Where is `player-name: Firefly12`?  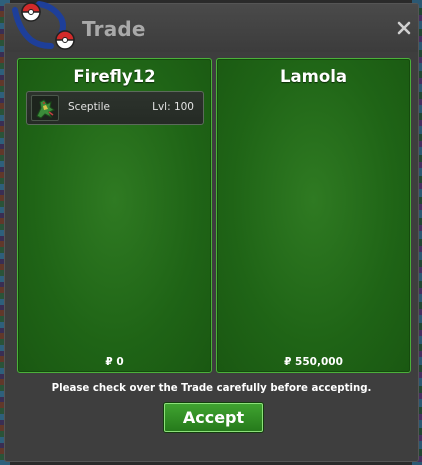
player-name: Firefly12 is located at coordinates (114, 76).